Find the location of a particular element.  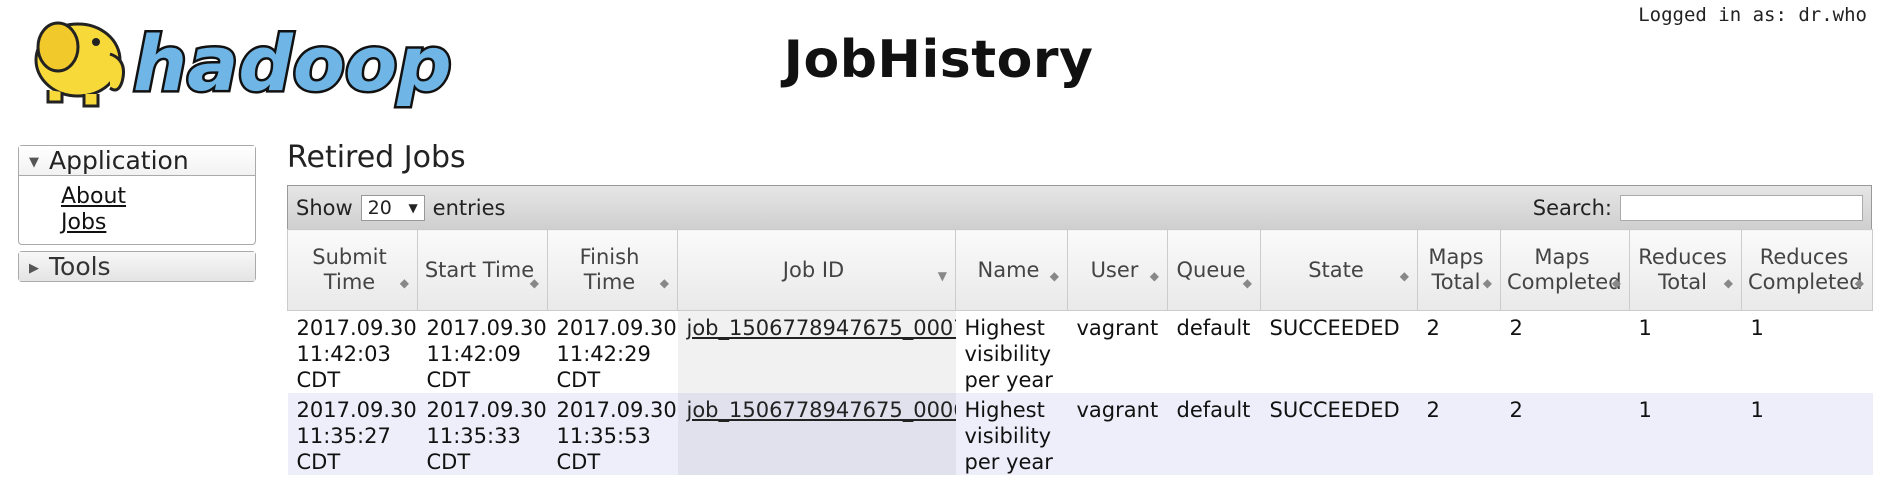

finish-time-cell: 2017.09.30 11:35:53 CDT is located at coordinates (612, 434).